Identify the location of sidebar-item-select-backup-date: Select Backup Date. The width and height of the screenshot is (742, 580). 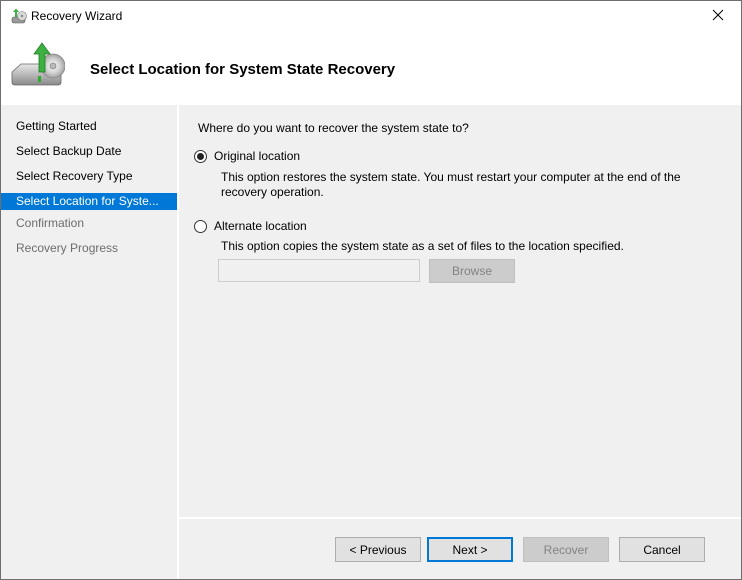
(89, 151).